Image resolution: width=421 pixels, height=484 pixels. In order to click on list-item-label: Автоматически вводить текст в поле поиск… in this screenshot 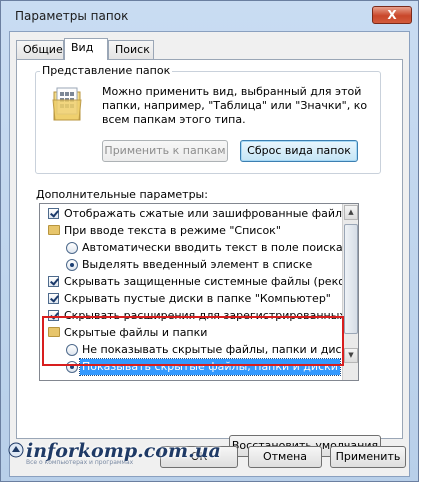, I will do `click(212, 247)`.